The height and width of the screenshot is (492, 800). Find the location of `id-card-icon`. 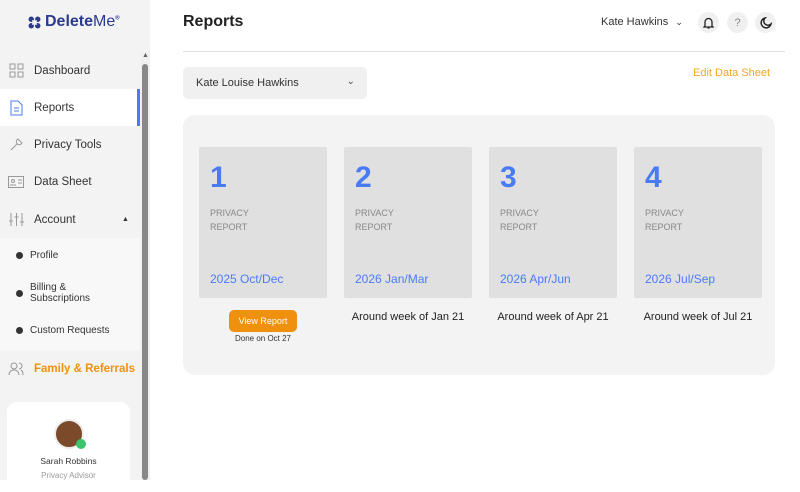

id-card-icon is located at coordinates (16, 182).